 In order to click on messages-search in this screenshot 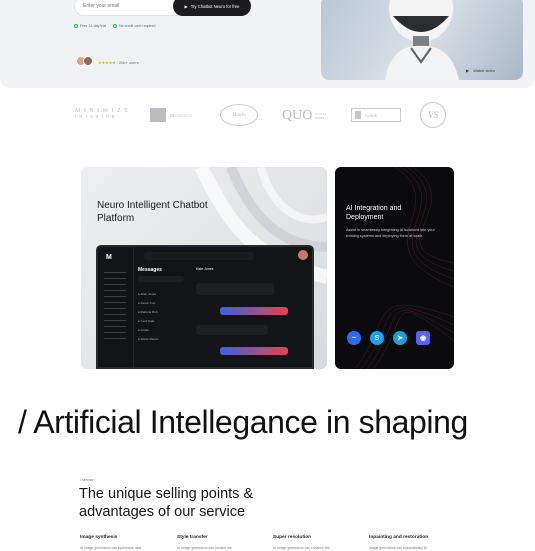, I will do `click(161, 279)`.